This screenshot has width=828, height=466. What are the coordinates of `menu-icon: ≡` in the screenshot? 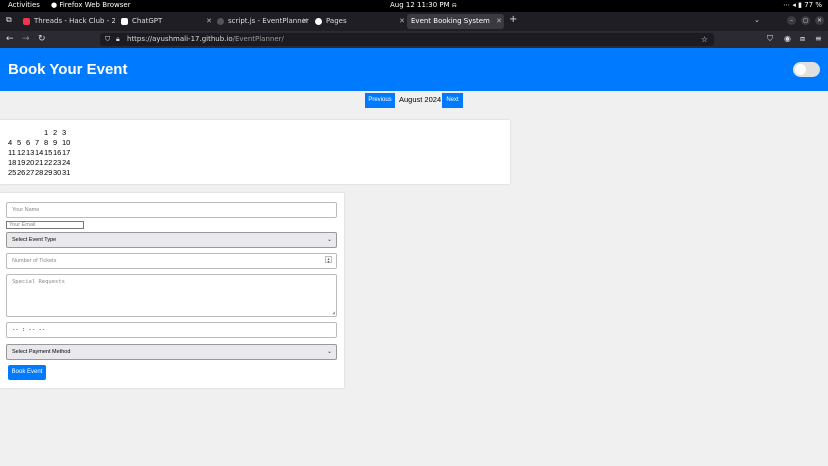 It's located at (818, 38).